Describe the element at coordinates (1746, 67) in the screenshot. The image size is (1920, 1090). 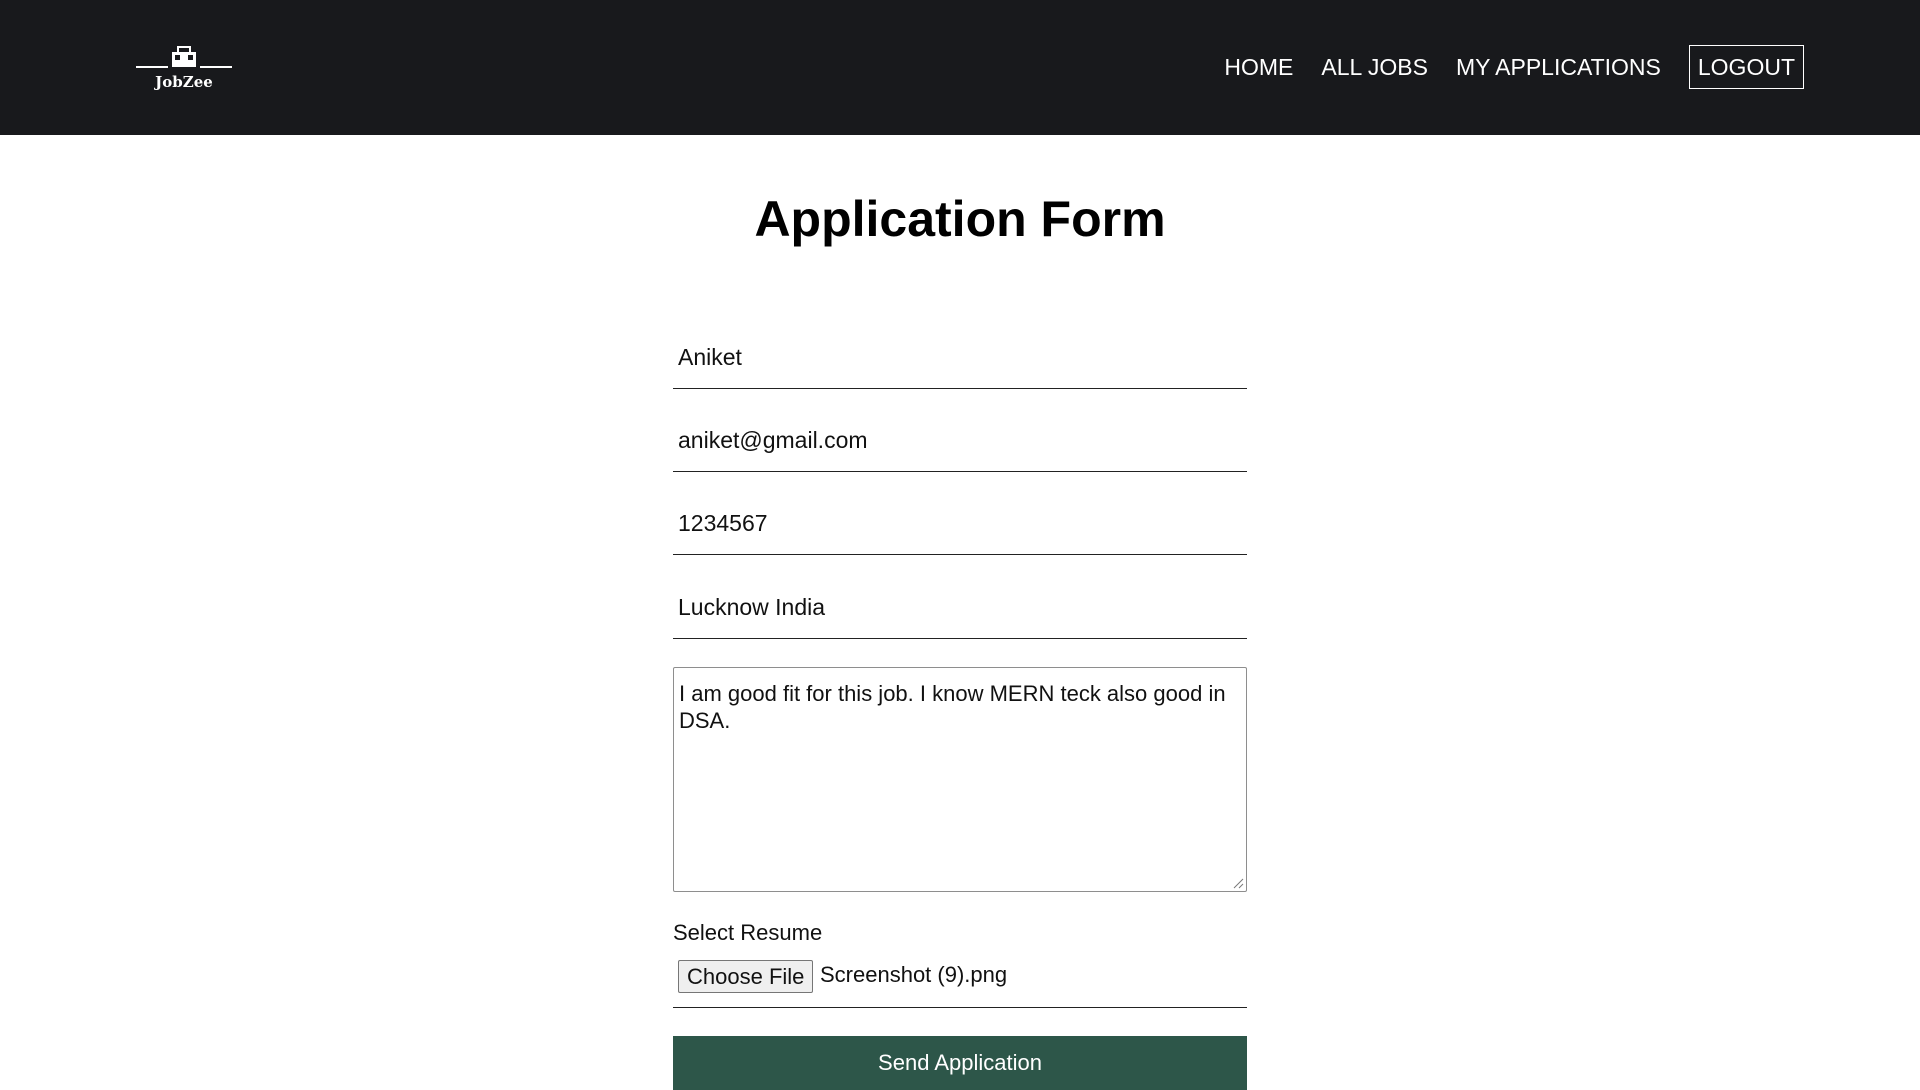
I see `logout-button: LOGOUT` at that location.